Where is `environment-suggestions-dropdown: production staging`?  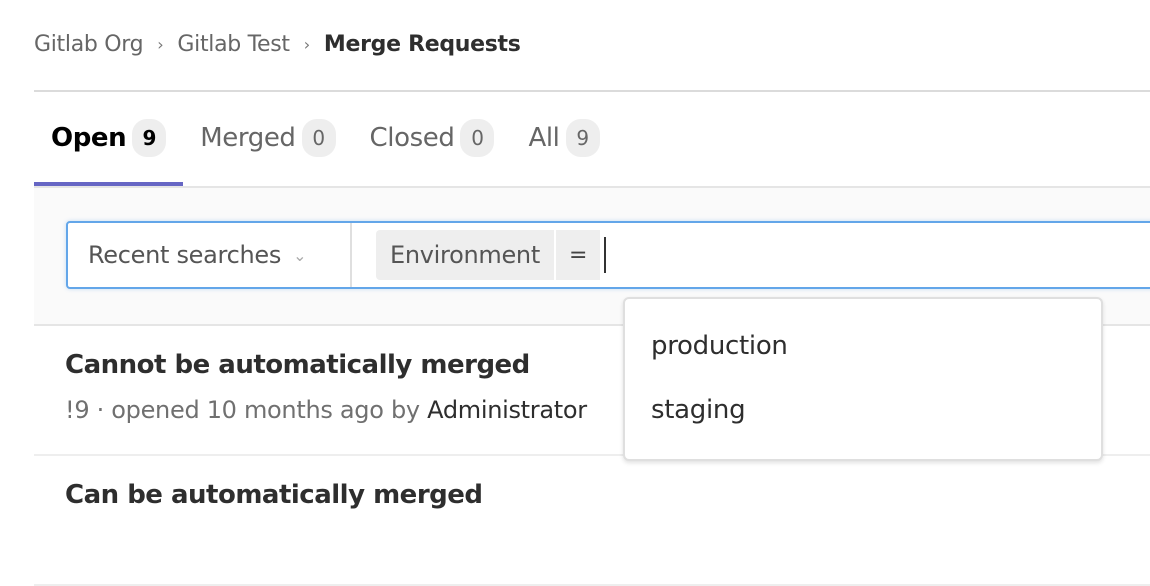 environment-suggestions-dropdown: production staging is located at coordinates (863, 379).